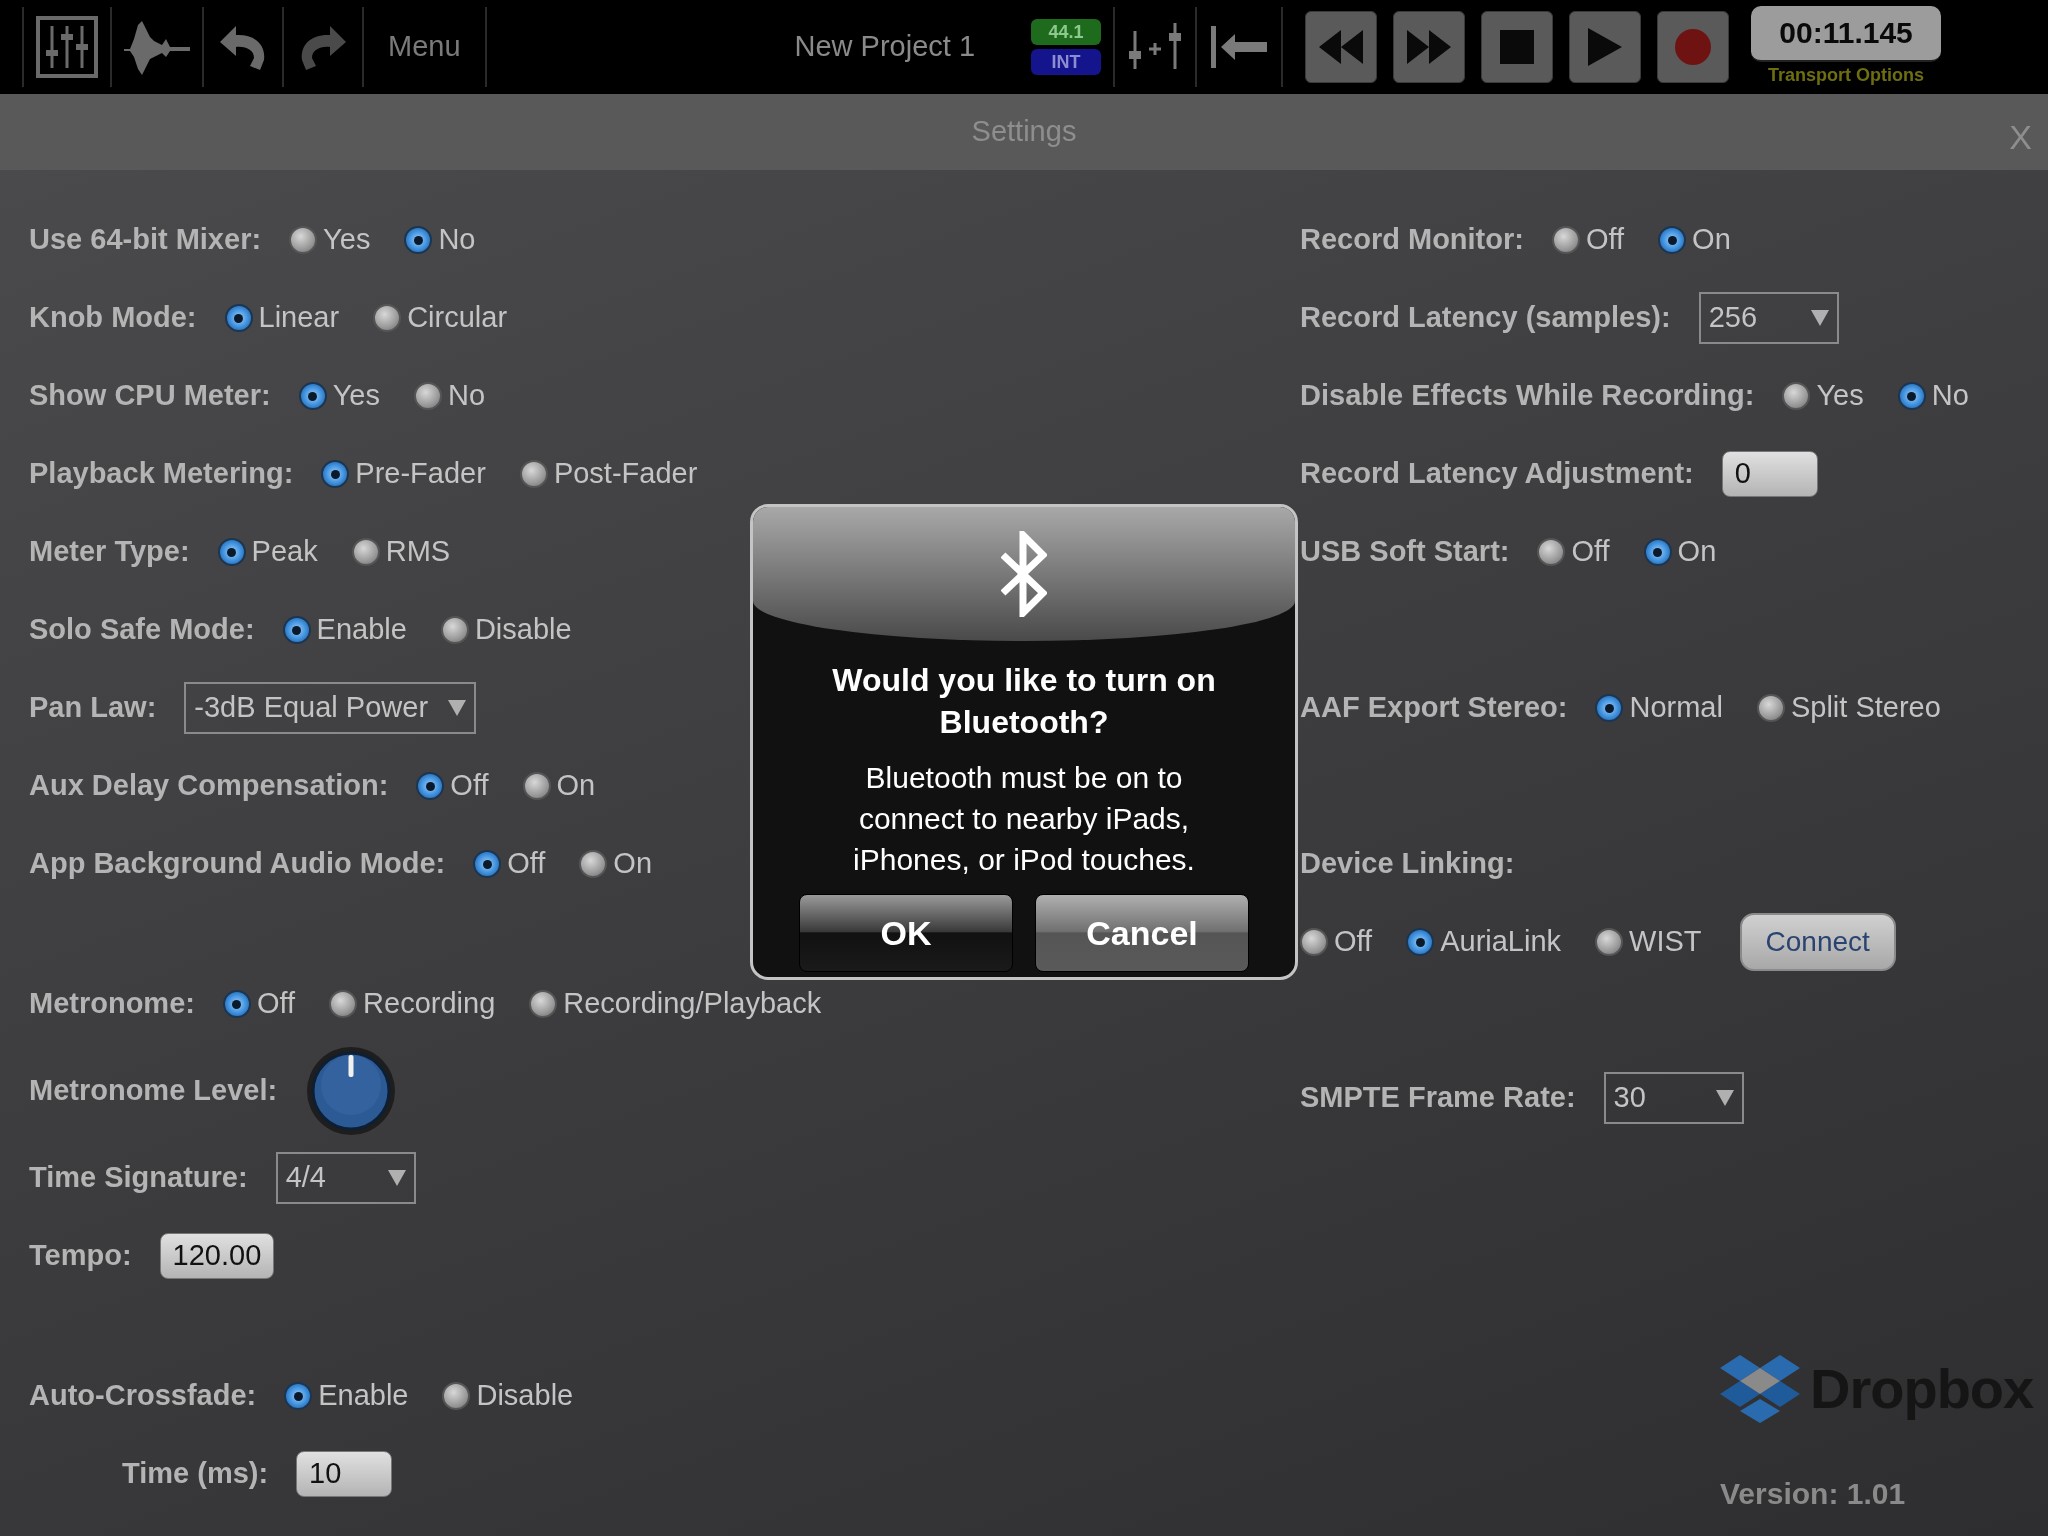  Describe the element at coordinates (396, 1178) in the screenshot. I see `dropdown-arrow-icon` at that location.